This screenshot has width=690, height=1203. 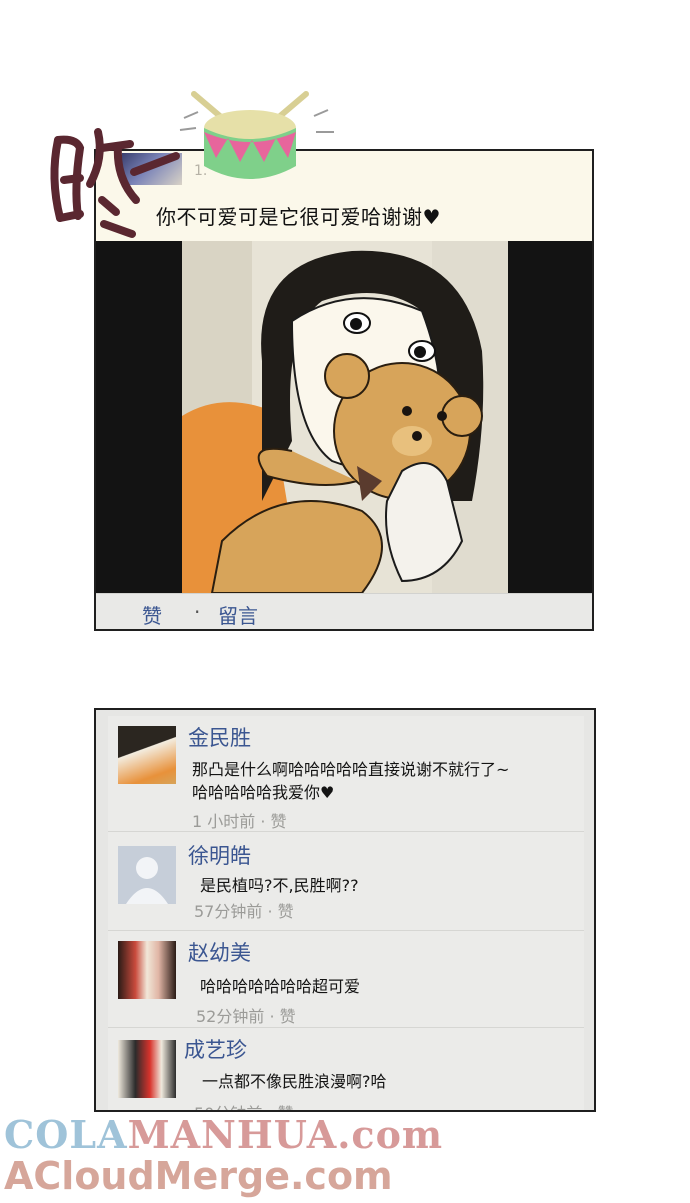 What do you see at coordinates (346, 1069) in the screenshot?
I see `comment-item: 成艺珍 一点都不像民胜浪漫啊?哈 50分钟前 · 赞` at bounding box center [346, 1069].